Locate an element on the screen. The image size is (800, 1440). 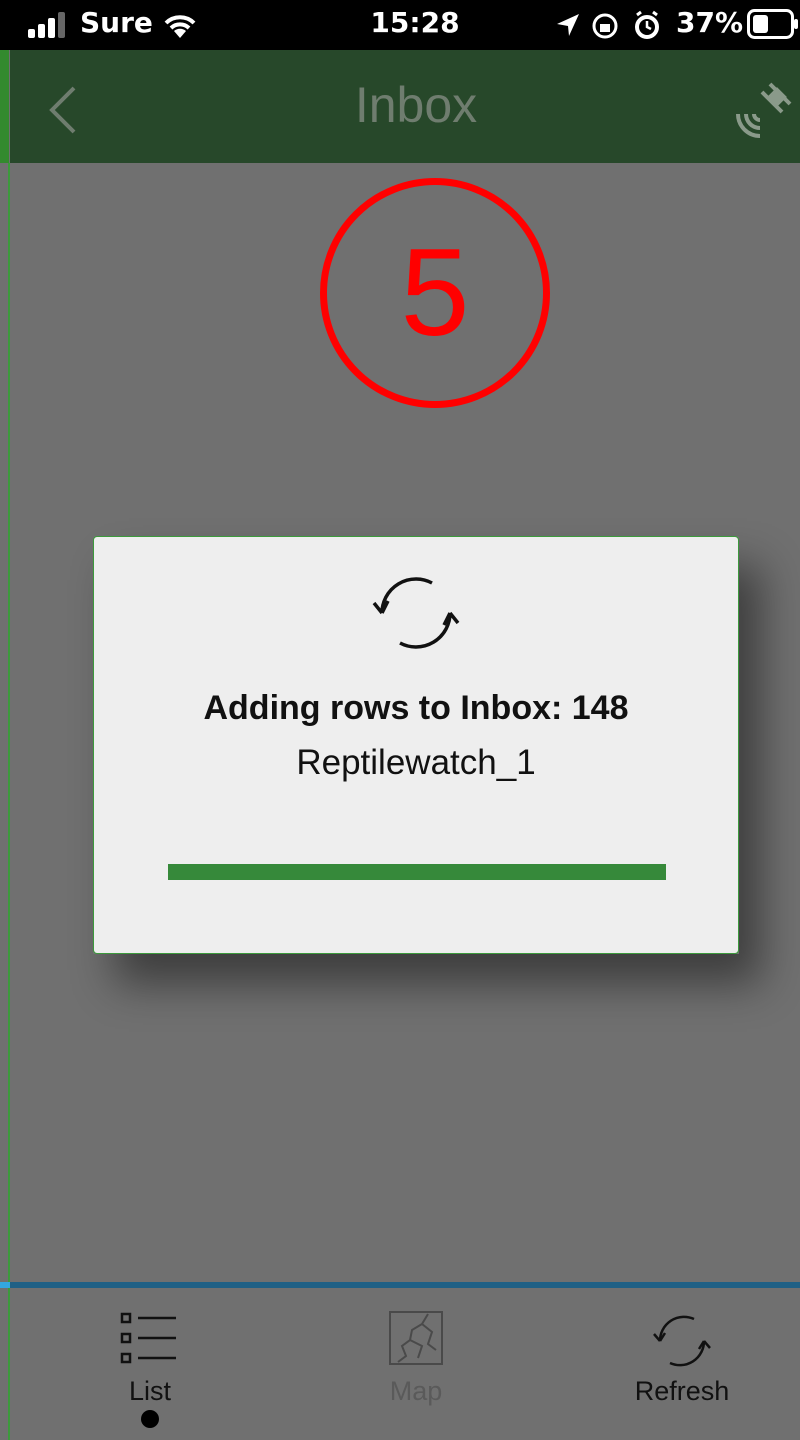
tab-map: Map is located at coordinates (416, 1364).